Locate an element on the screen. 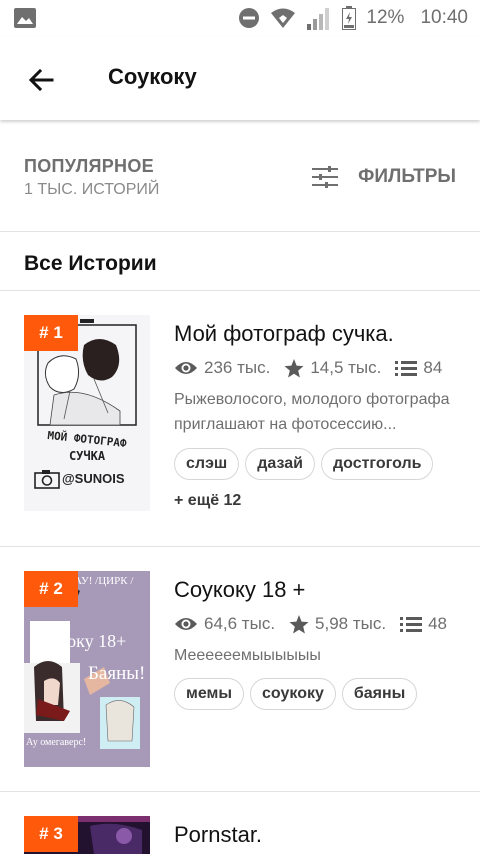 The image size is (480, 854). parts-count: 84 is located at coordinates (433, 367).